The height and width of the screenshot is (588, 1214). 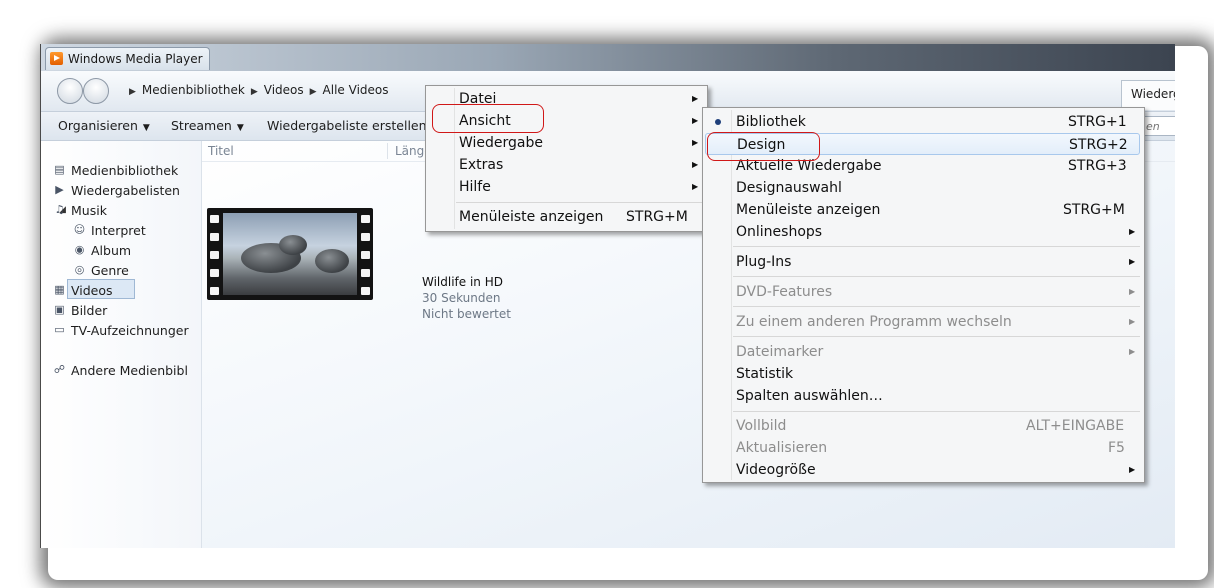 What do you see at coordinates (1097, 166) in the screenshot?
I see `menu-item-shortcut: STRG+3` at bounding box center [1097, 166].